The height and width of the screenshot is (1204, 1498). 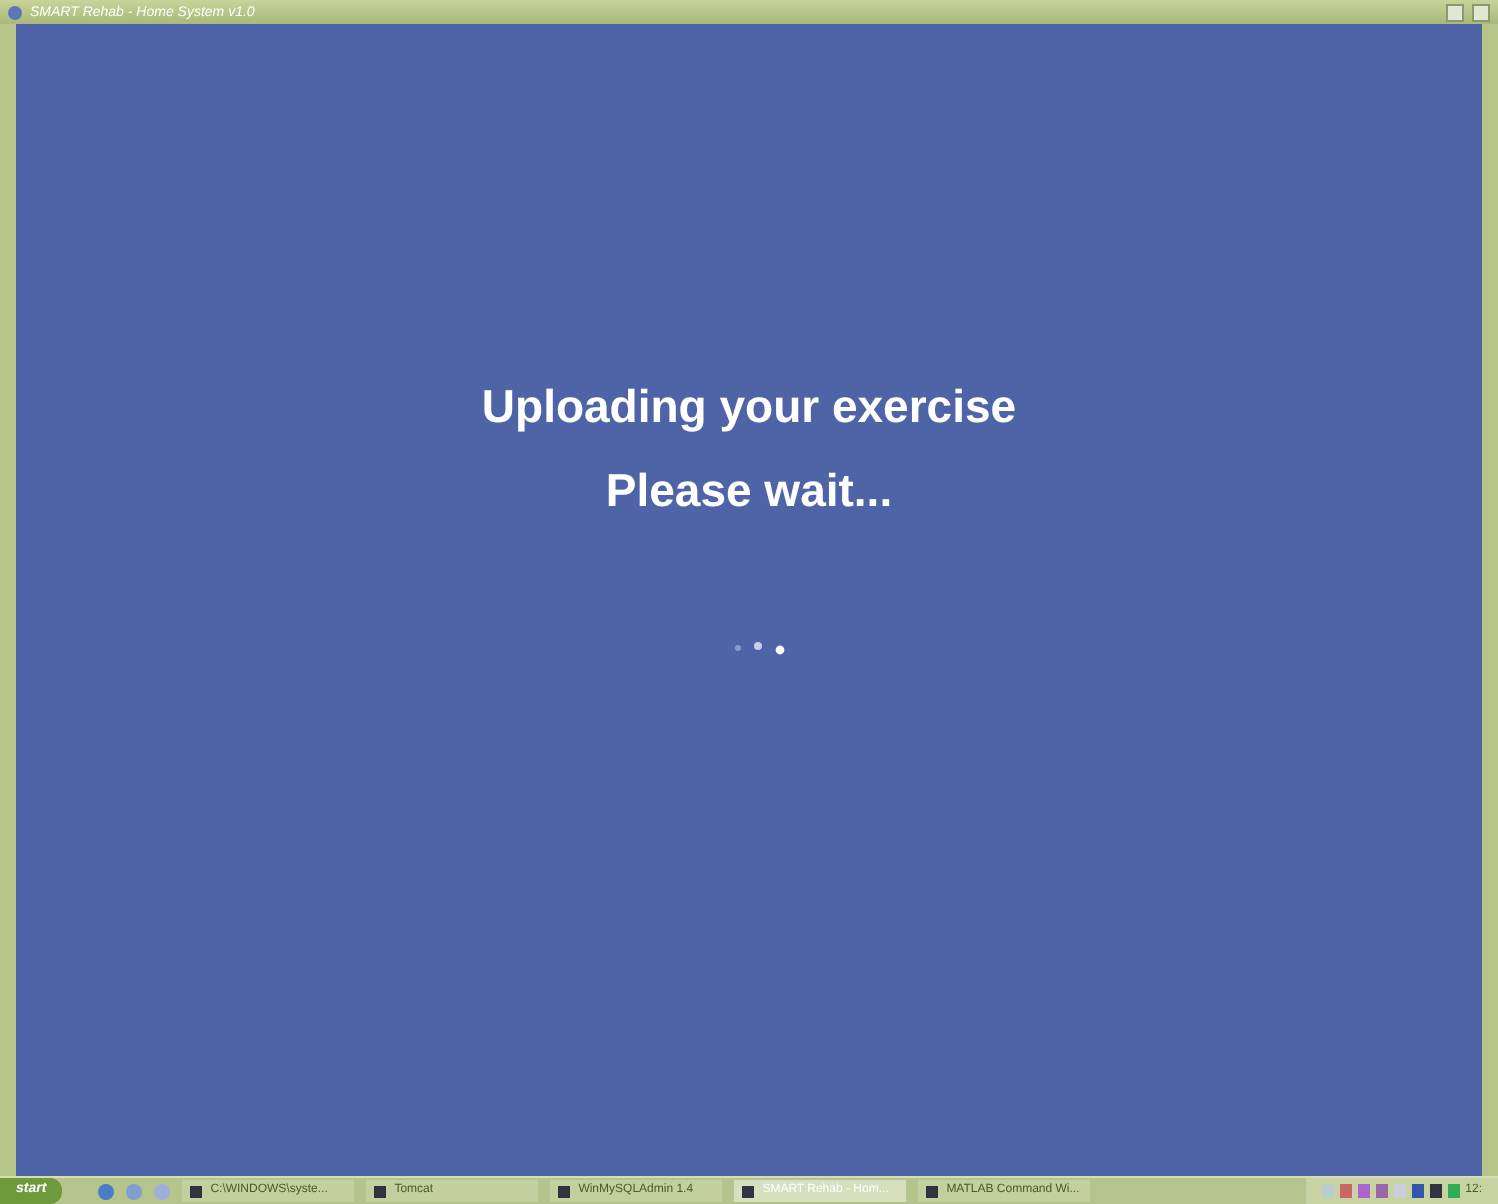 What do you see at coordinates (749, 407) in the screenshot?
I see `upload-message: Uploading your exercise` at bounding box center [749, 407].